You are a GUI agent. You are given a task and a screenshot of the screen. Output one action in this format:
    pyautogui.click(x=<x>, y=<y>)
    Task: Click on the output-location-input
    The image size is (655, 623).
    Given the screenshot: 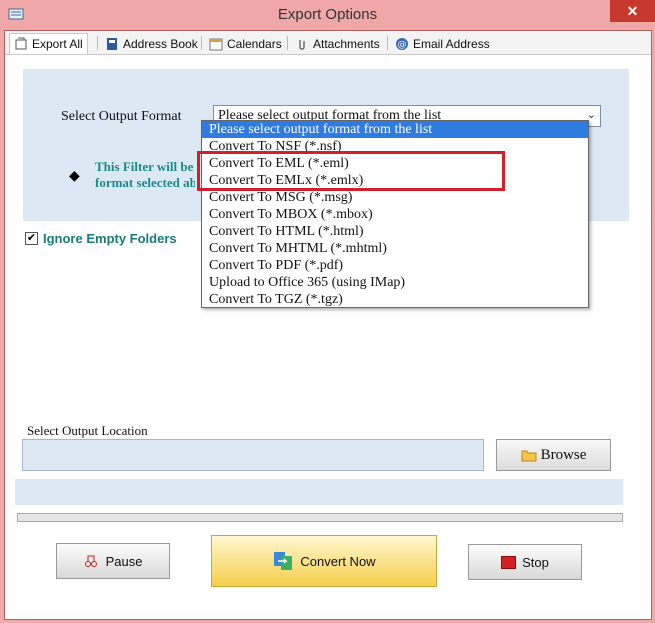 What is the action you would take?
    pyautogui.click(x=253, y=455)
    